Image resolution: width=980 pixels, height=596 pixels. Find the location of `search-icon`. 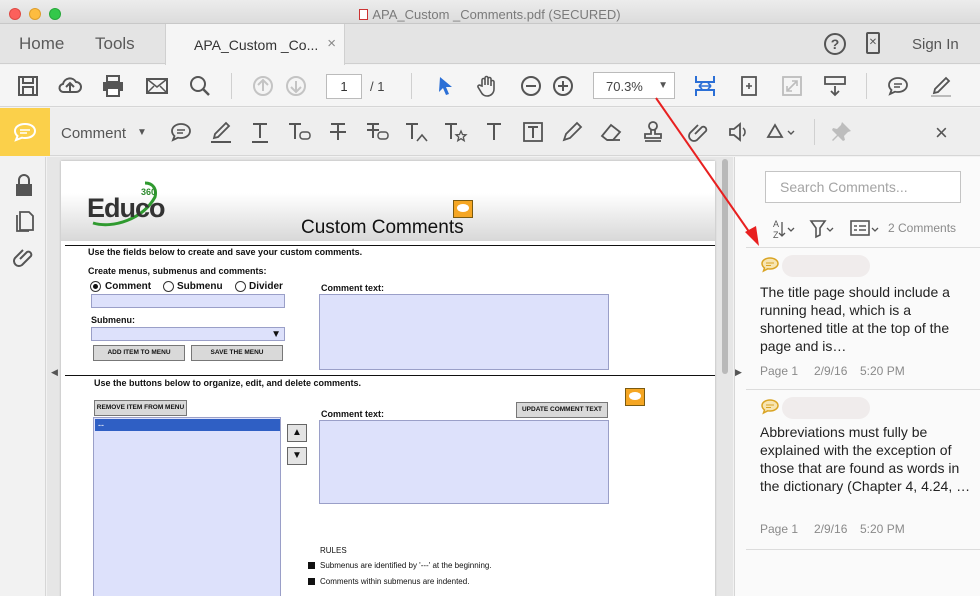

search-icon is located at coordinates (200, 86).